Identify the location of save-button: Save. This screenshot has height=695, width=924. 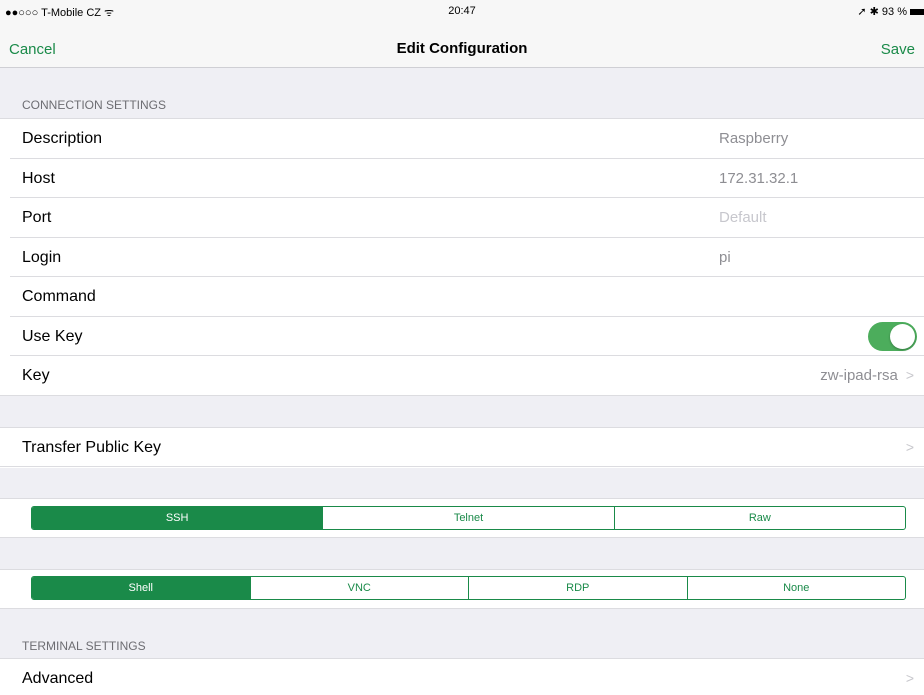
(898, 49).